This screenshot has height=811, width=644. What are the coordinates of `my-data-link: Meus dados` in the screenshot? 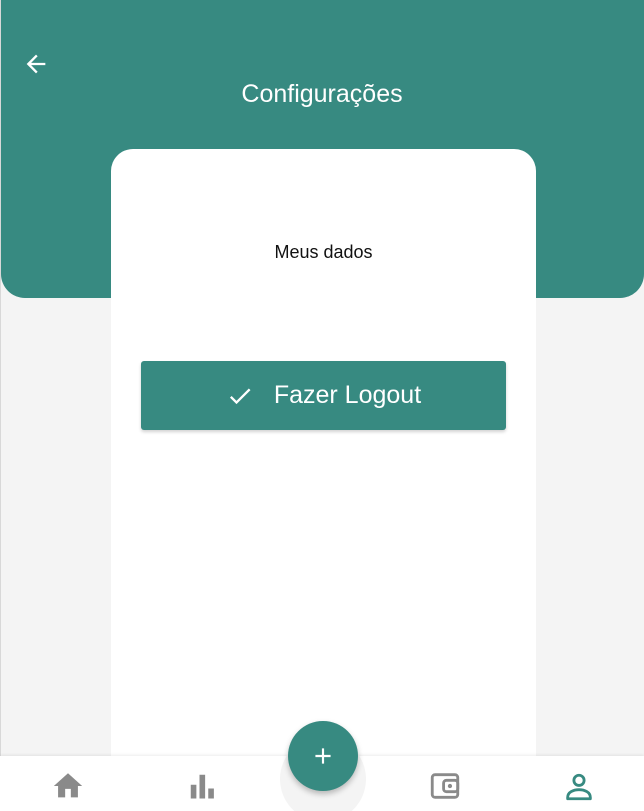 It's located at (323, 252).